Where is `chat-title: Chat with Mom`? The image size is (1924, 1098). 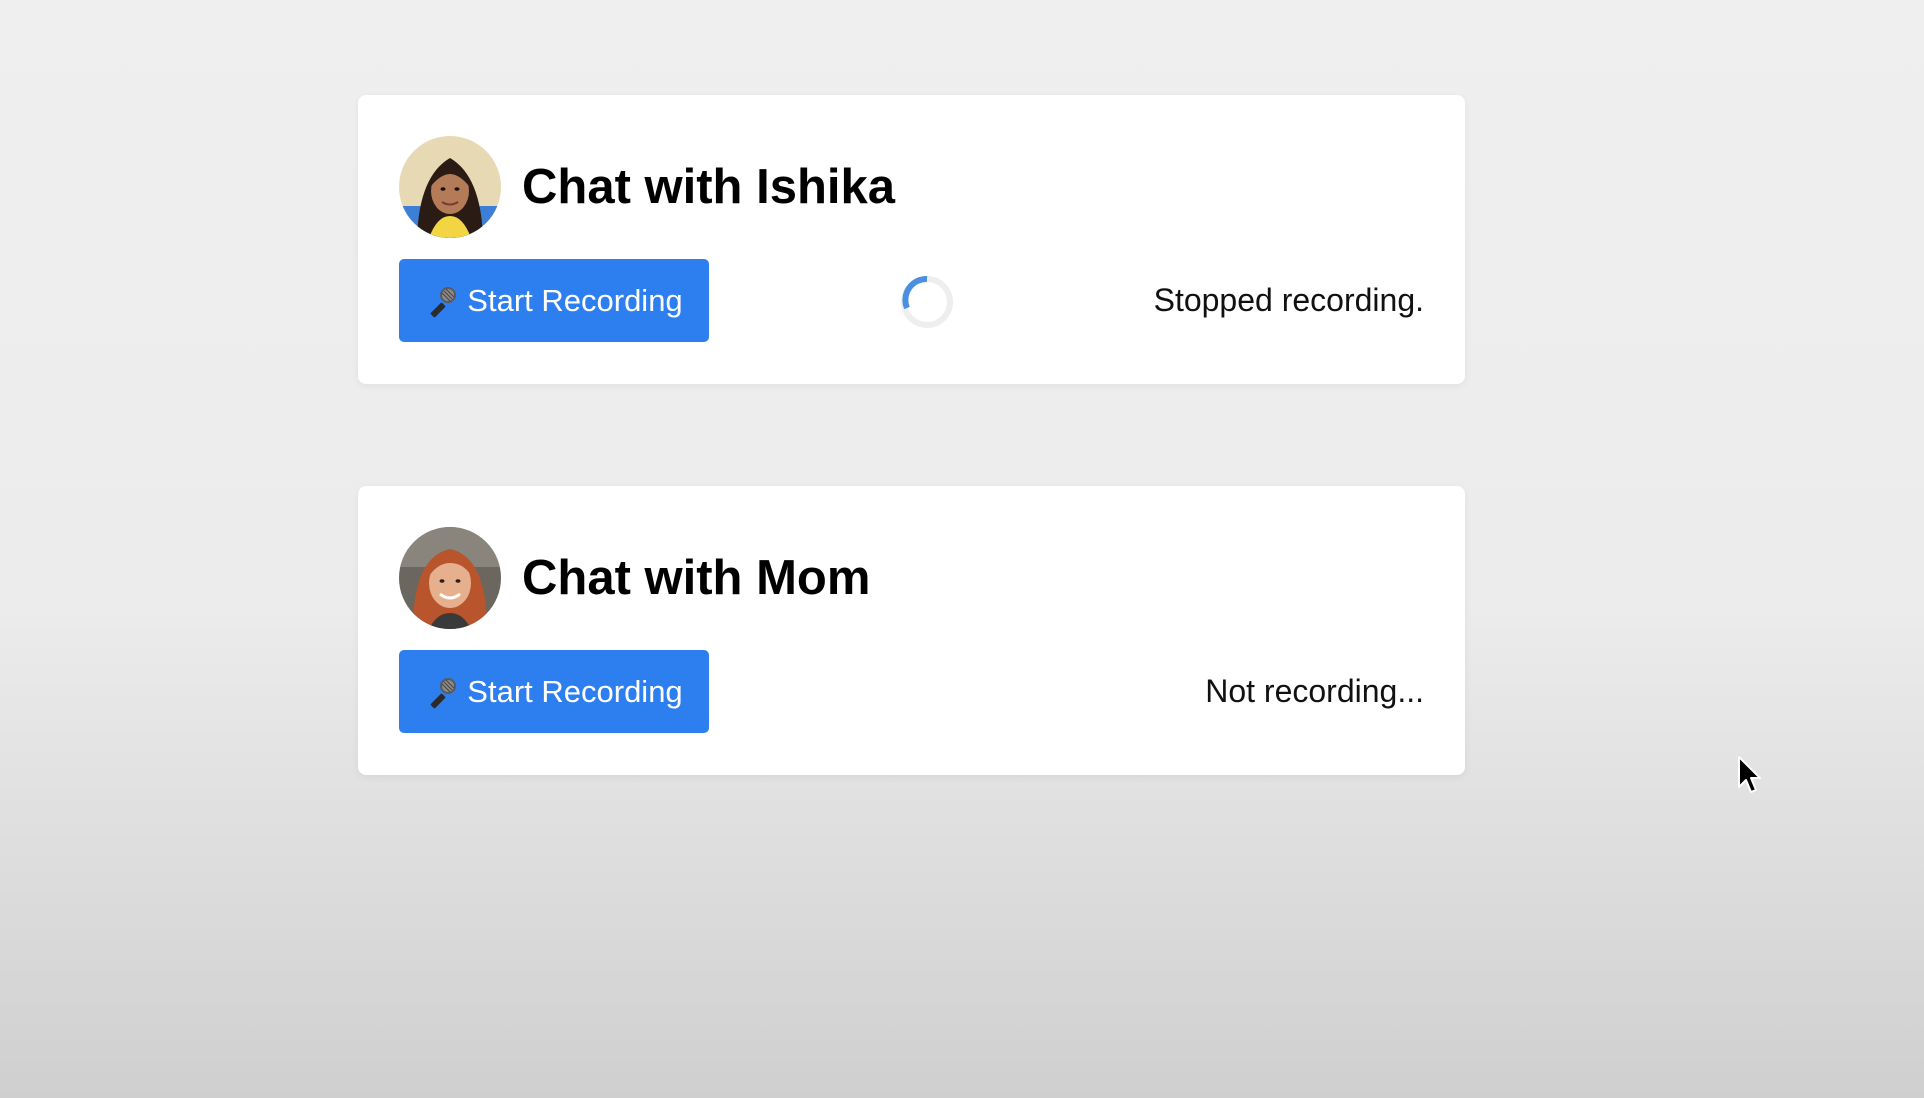 chat-title: Chat with Mom is located at coordinates (696, 578).